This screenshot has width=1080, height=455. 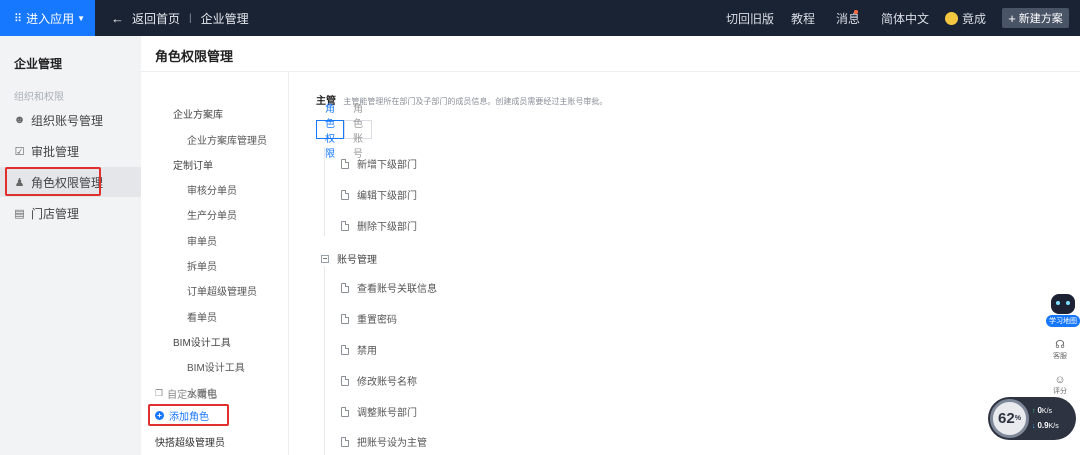 I want to click on permission-item: 调整账号部门, so click(x=379, y=411).